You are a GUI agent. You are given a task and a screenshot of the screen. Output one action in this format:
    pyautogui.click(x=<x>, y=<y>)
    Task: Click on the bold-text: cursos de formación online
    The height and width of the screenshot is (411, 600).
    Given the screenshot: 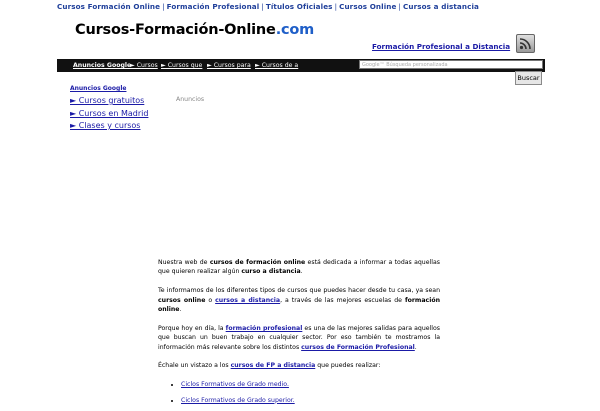 What is the action you would take?
    pyautogui.click(x=257, y=262)
    